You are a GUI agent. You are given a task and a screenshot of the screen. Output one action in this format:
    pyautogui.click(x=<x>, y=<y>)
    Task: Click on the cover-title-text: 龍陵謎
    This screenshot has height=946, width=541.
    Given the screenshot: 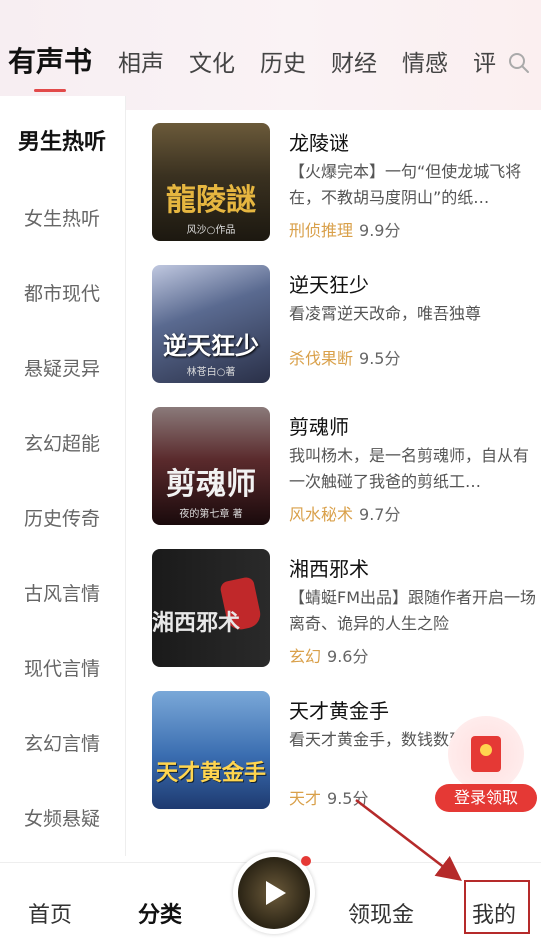 What is the action you would take?
    pyautogui.click(x=211, y=200)
    